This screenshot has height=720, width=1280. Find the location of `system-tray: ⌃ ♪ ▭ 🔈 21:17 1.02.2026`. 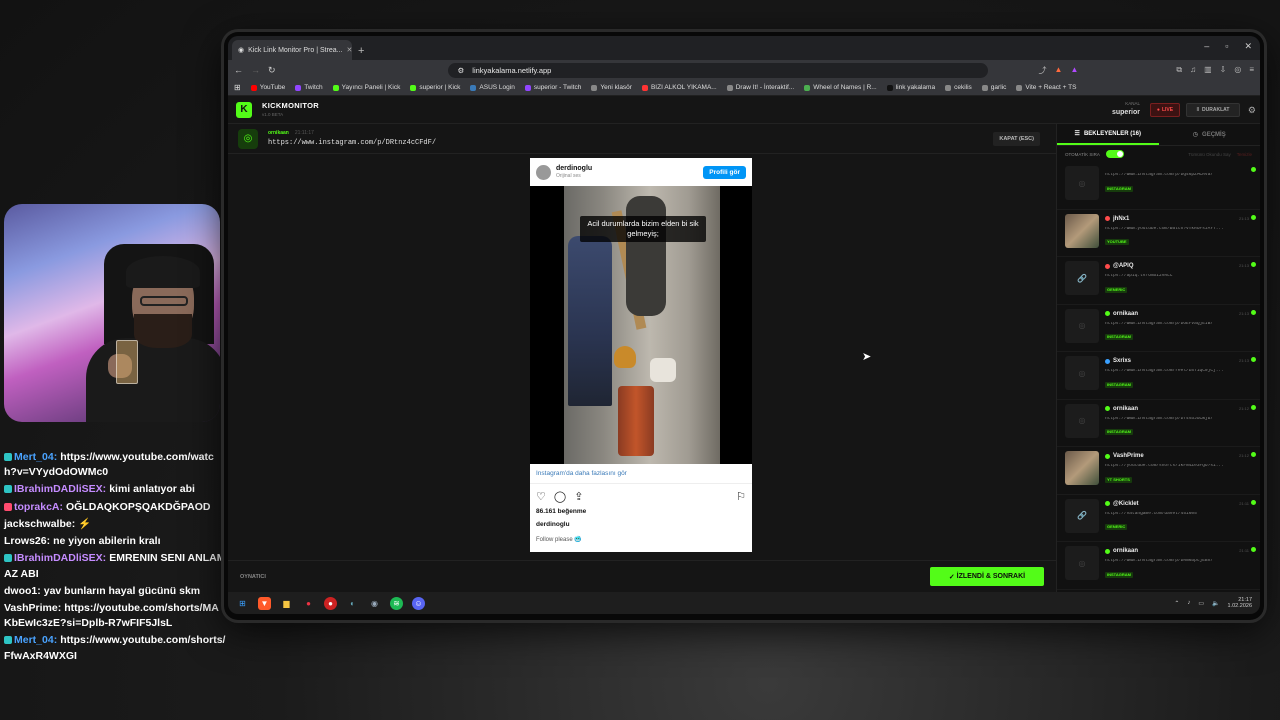

system-tray: ⌃ ♪ ▭ 🔈 21:17 1.02.2026 is located at coordinates (1213, 603).